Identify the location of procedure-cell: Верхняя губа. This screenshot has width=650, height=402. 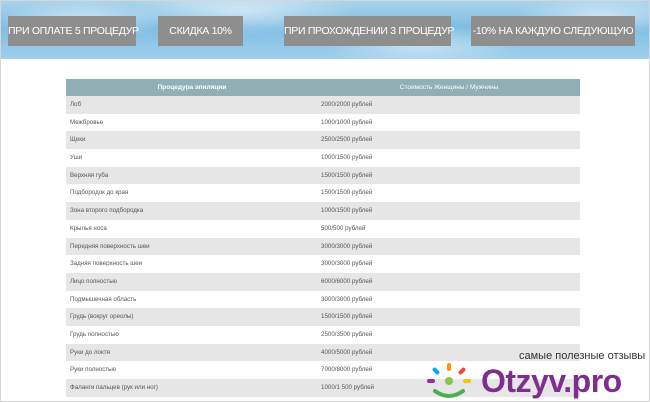
(89, 175).